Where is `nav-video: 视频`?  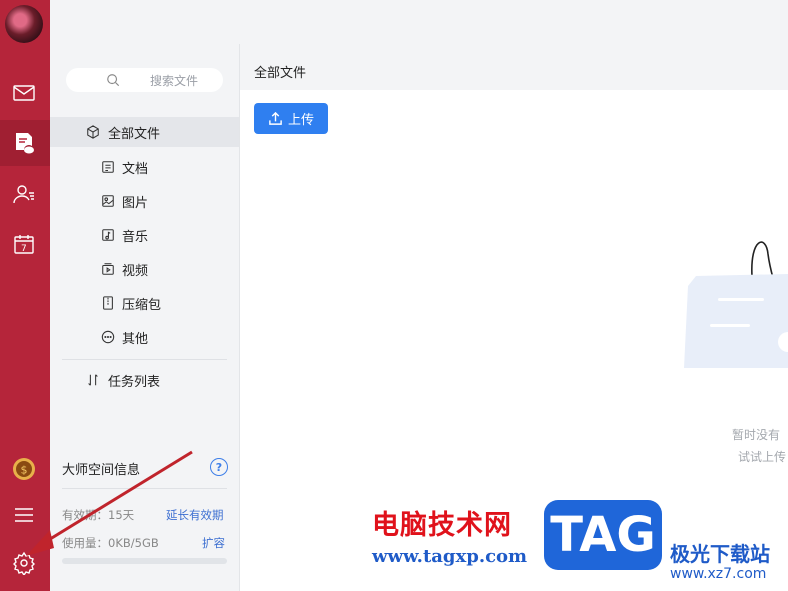 nav-video: 视频 is located at coordinates (144, 269).